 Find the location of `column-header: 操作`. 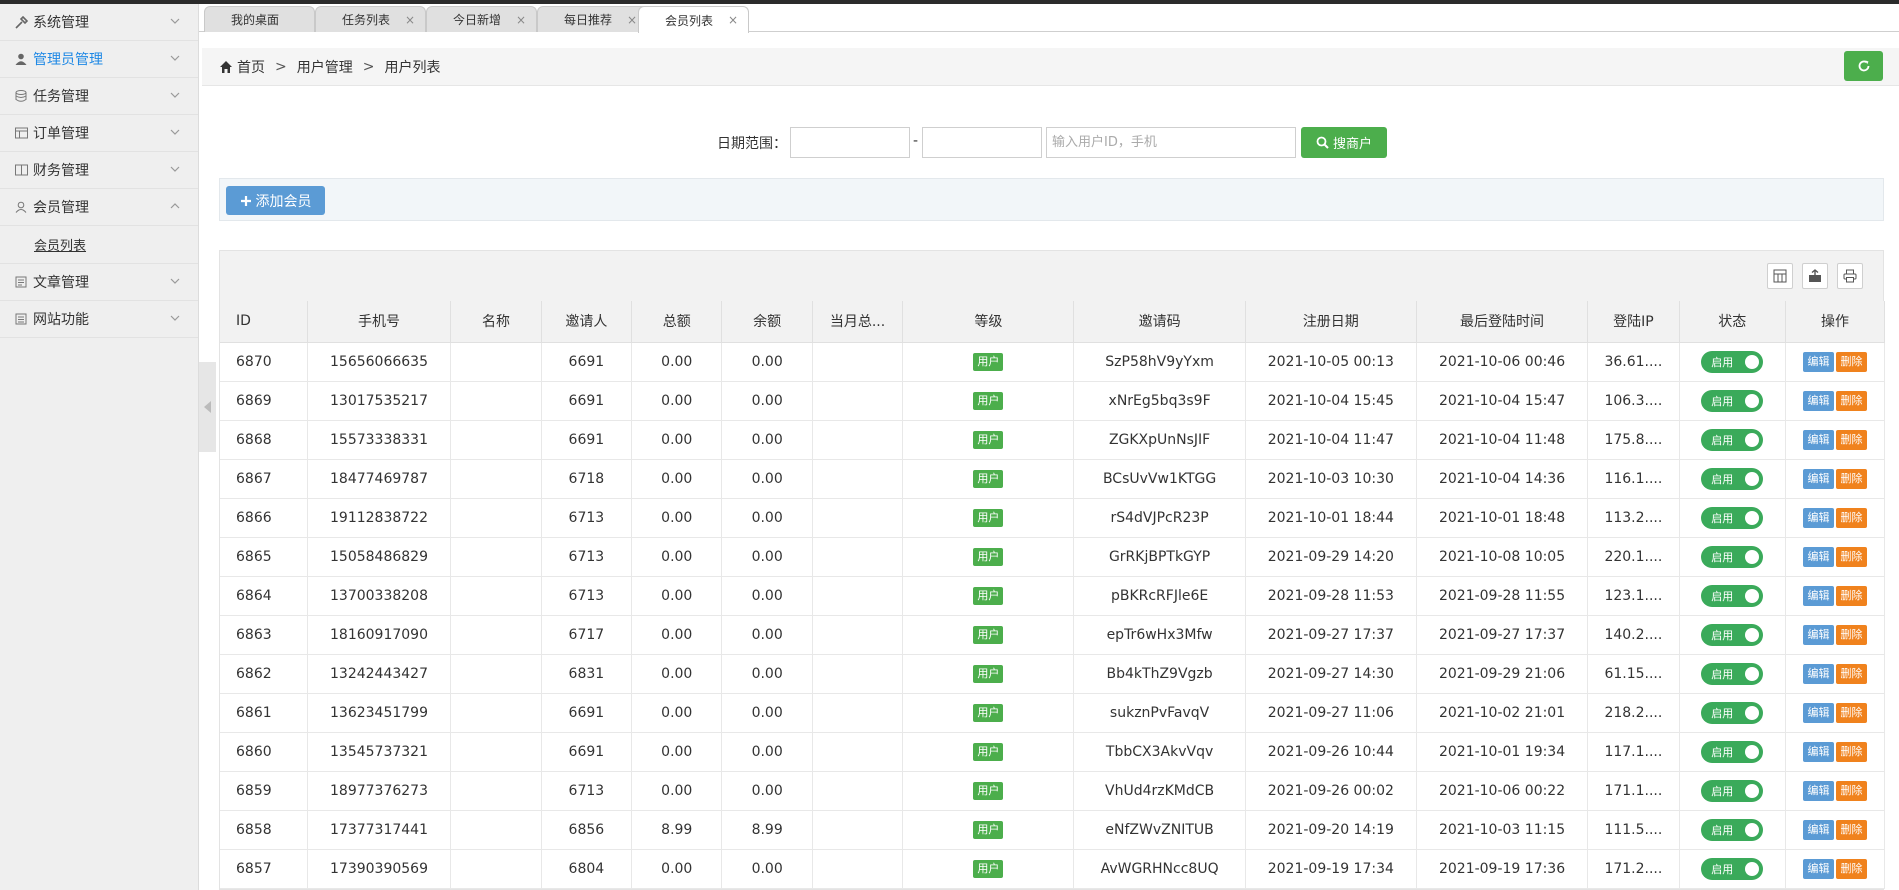

column-header: 操作 is located at coordinates (1835, 322).